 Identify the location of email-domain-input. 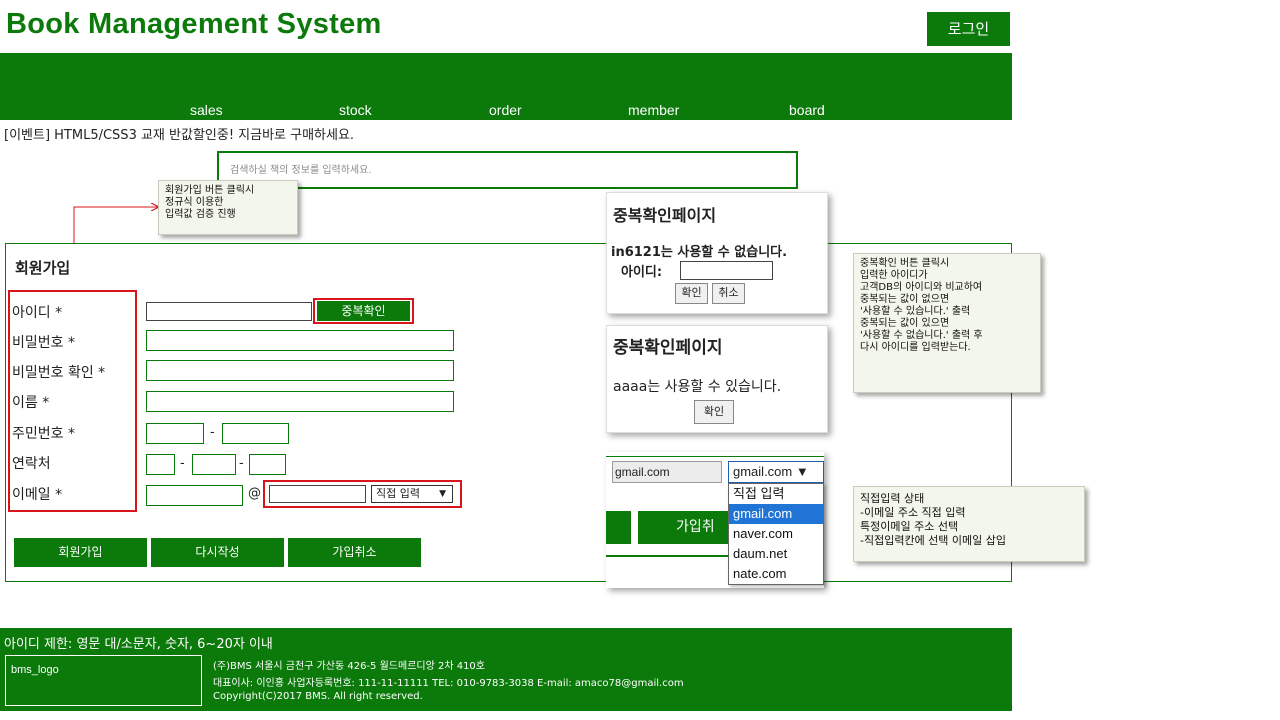
(317, 498).